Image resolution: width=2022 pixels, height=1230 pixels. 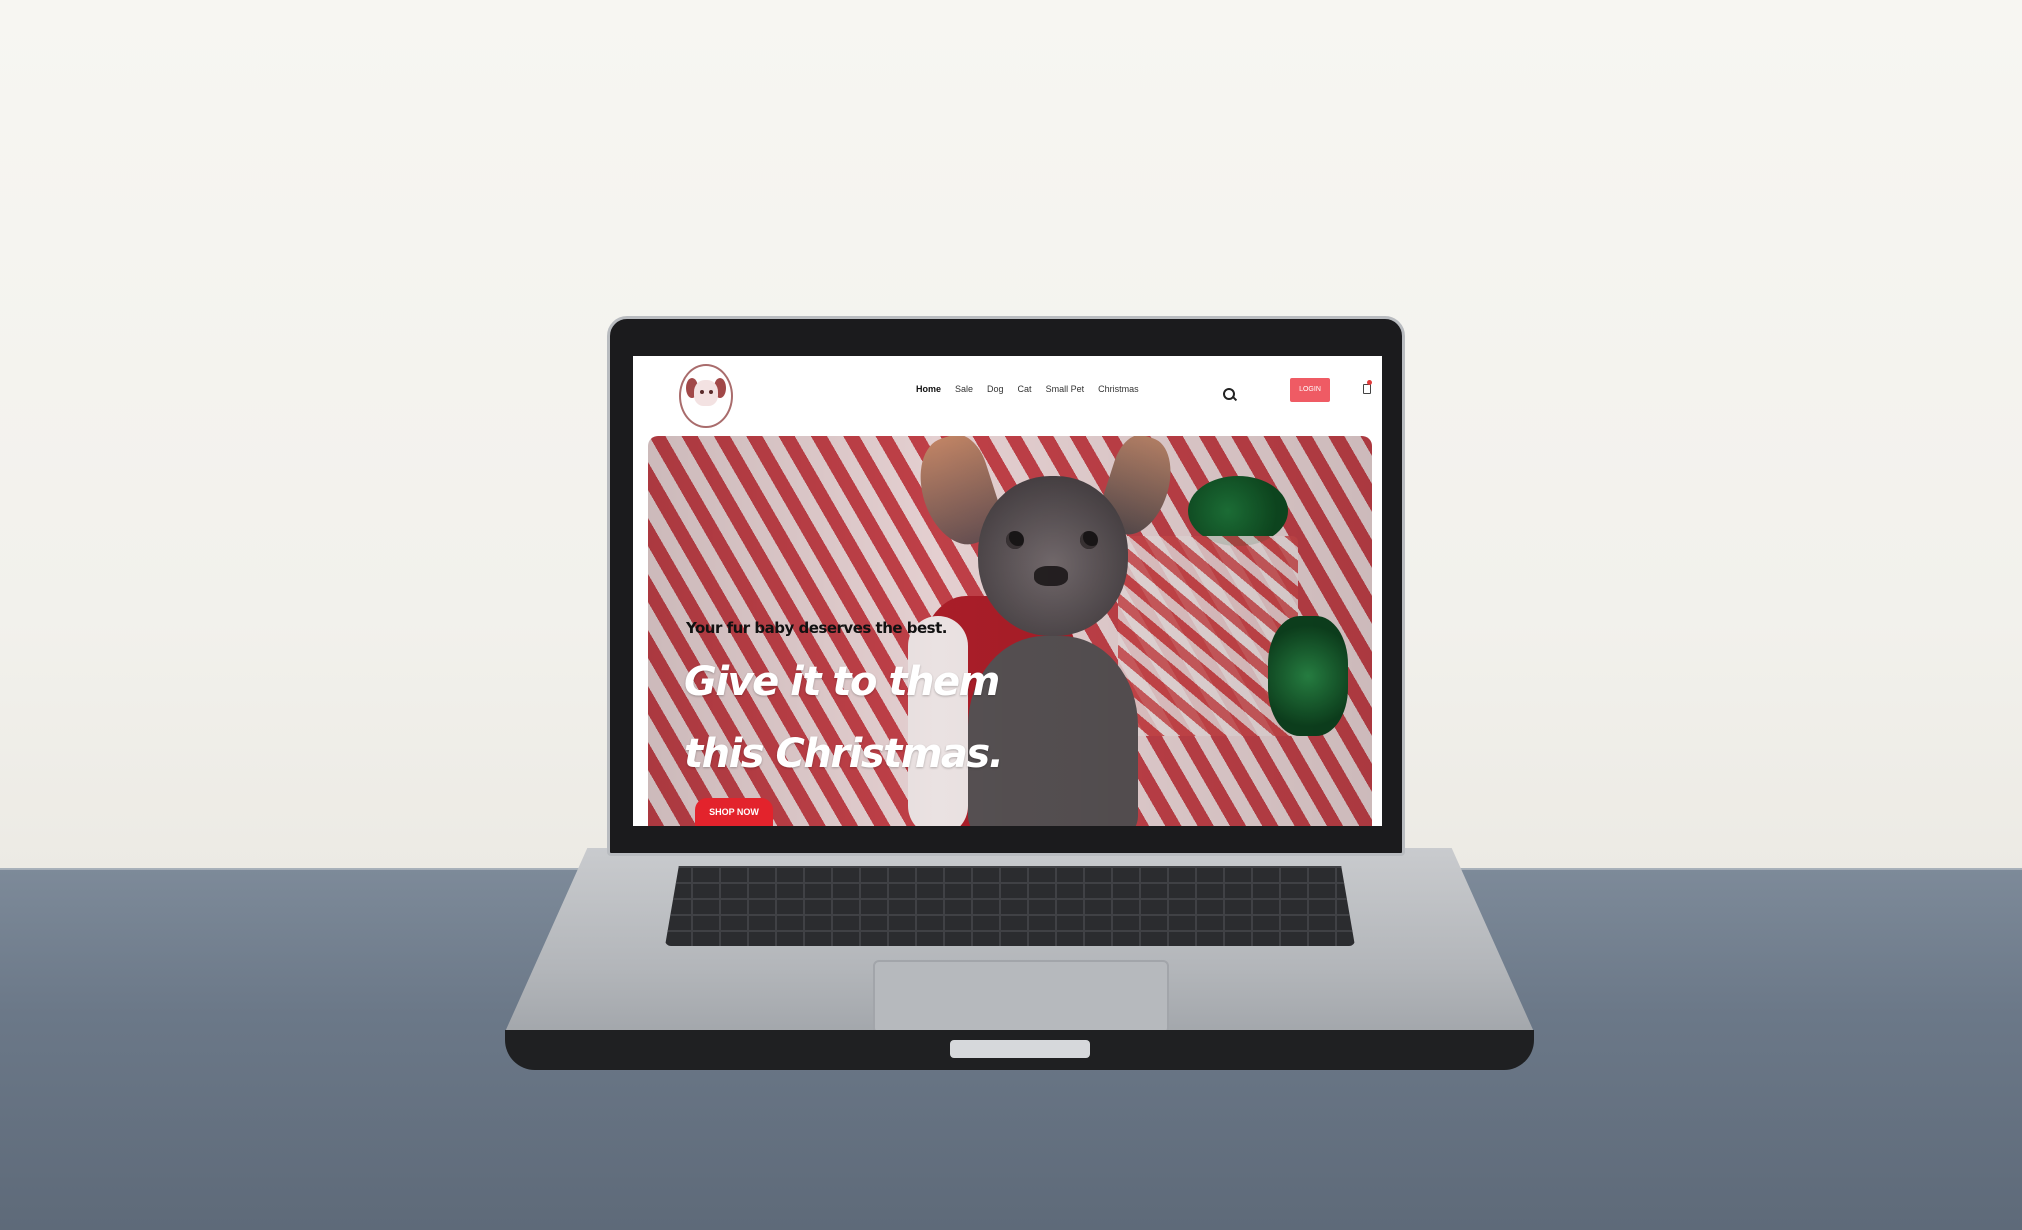 What do you see at coordinates (734, 812) in the screenshot?
I see `shop-now-button: SHOP NOW` at bounding box center [734, 812].